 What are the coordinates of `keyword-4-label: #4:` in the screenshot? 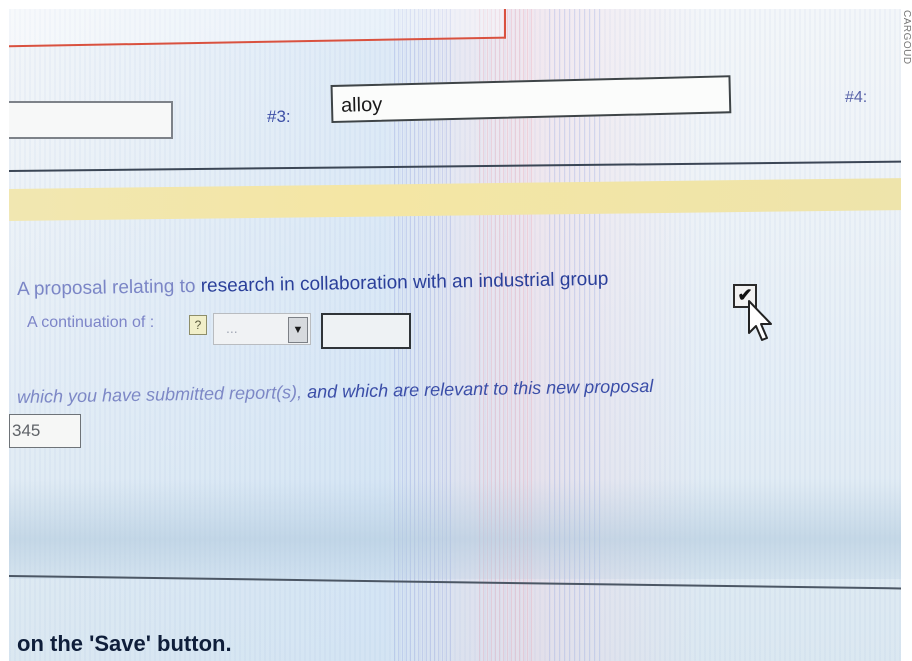 It's located at (856, 97).